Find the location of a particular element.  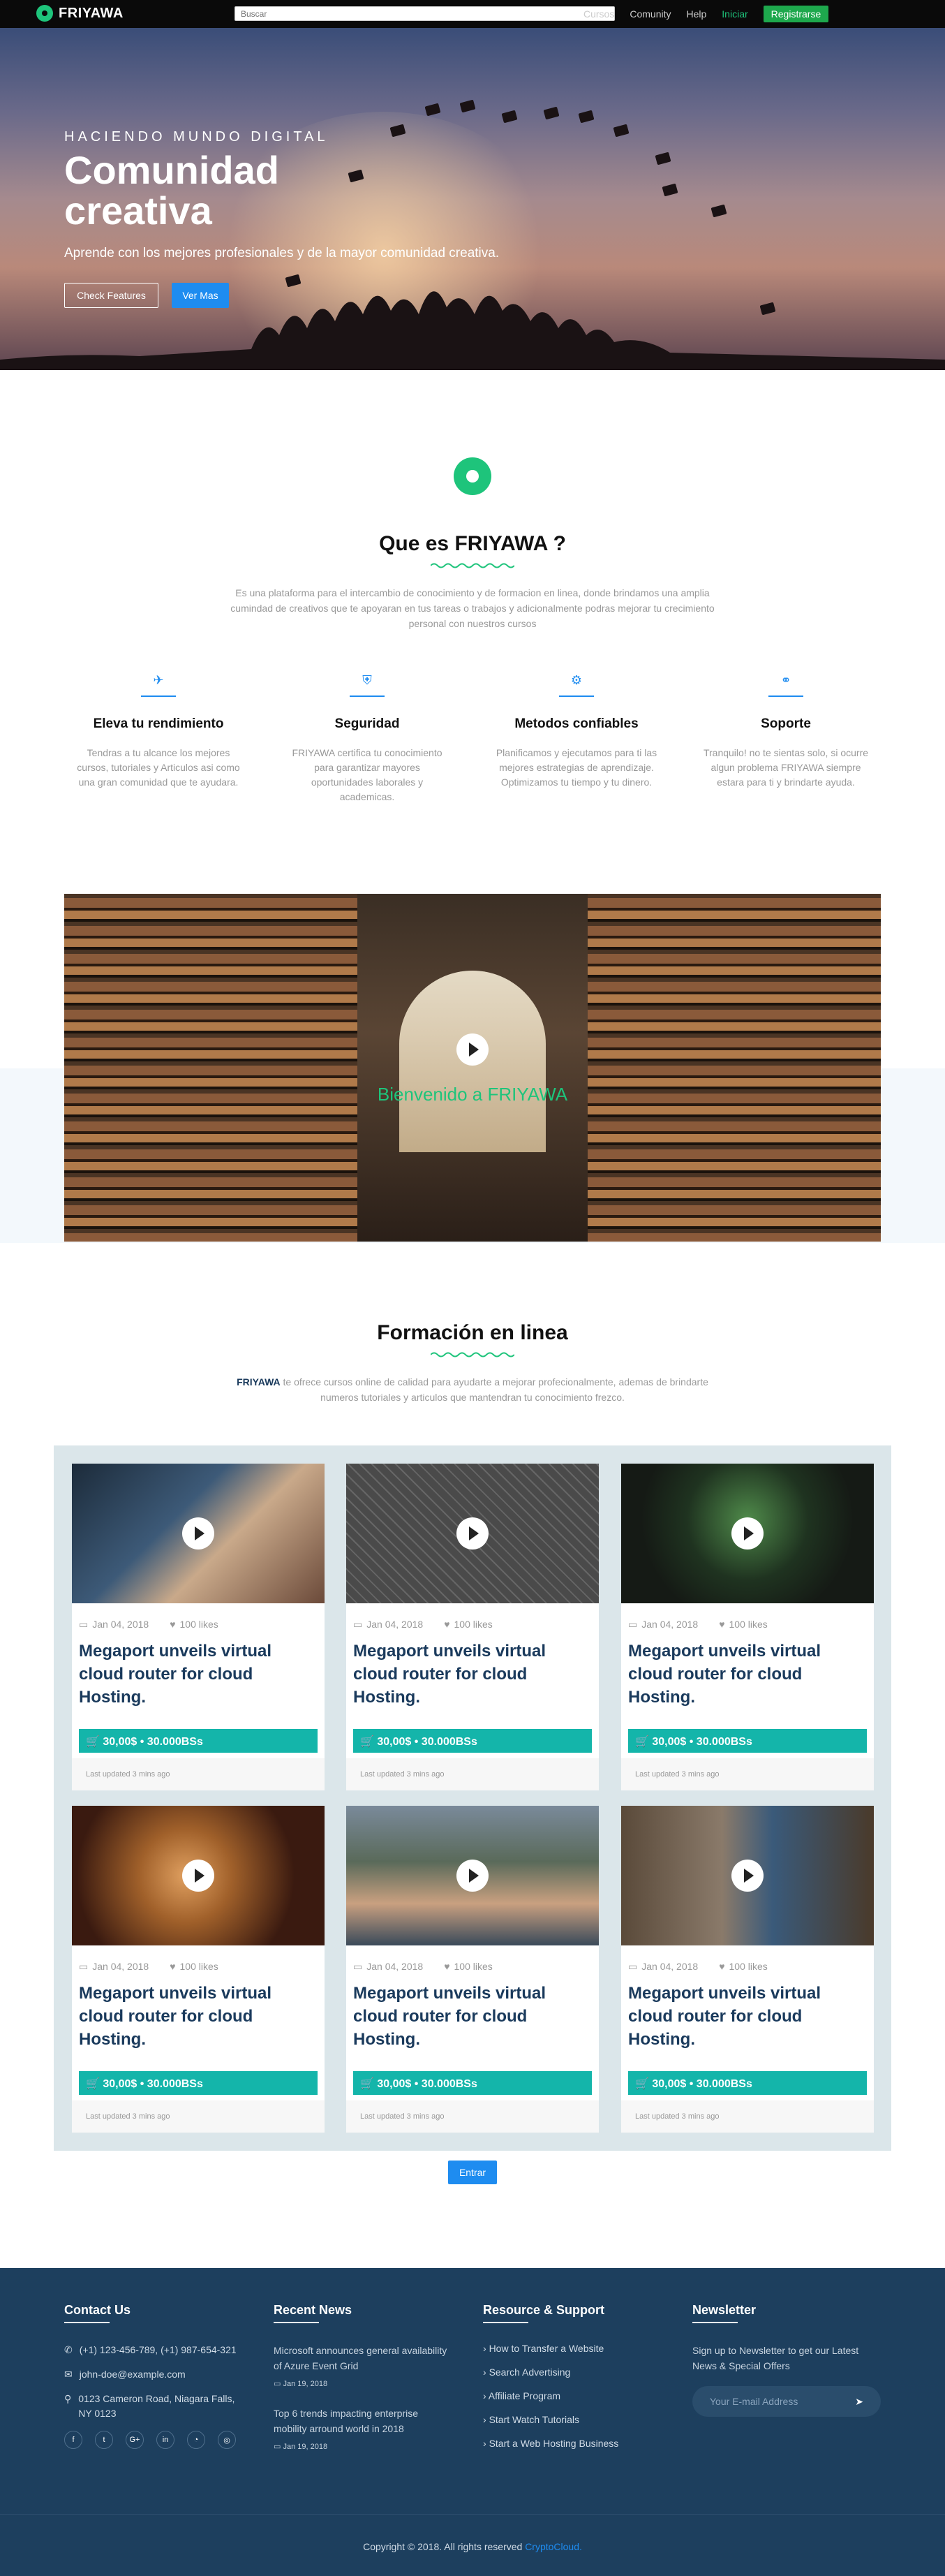

hero-title: Comunidad creativa is located at coordinates (171, 190).